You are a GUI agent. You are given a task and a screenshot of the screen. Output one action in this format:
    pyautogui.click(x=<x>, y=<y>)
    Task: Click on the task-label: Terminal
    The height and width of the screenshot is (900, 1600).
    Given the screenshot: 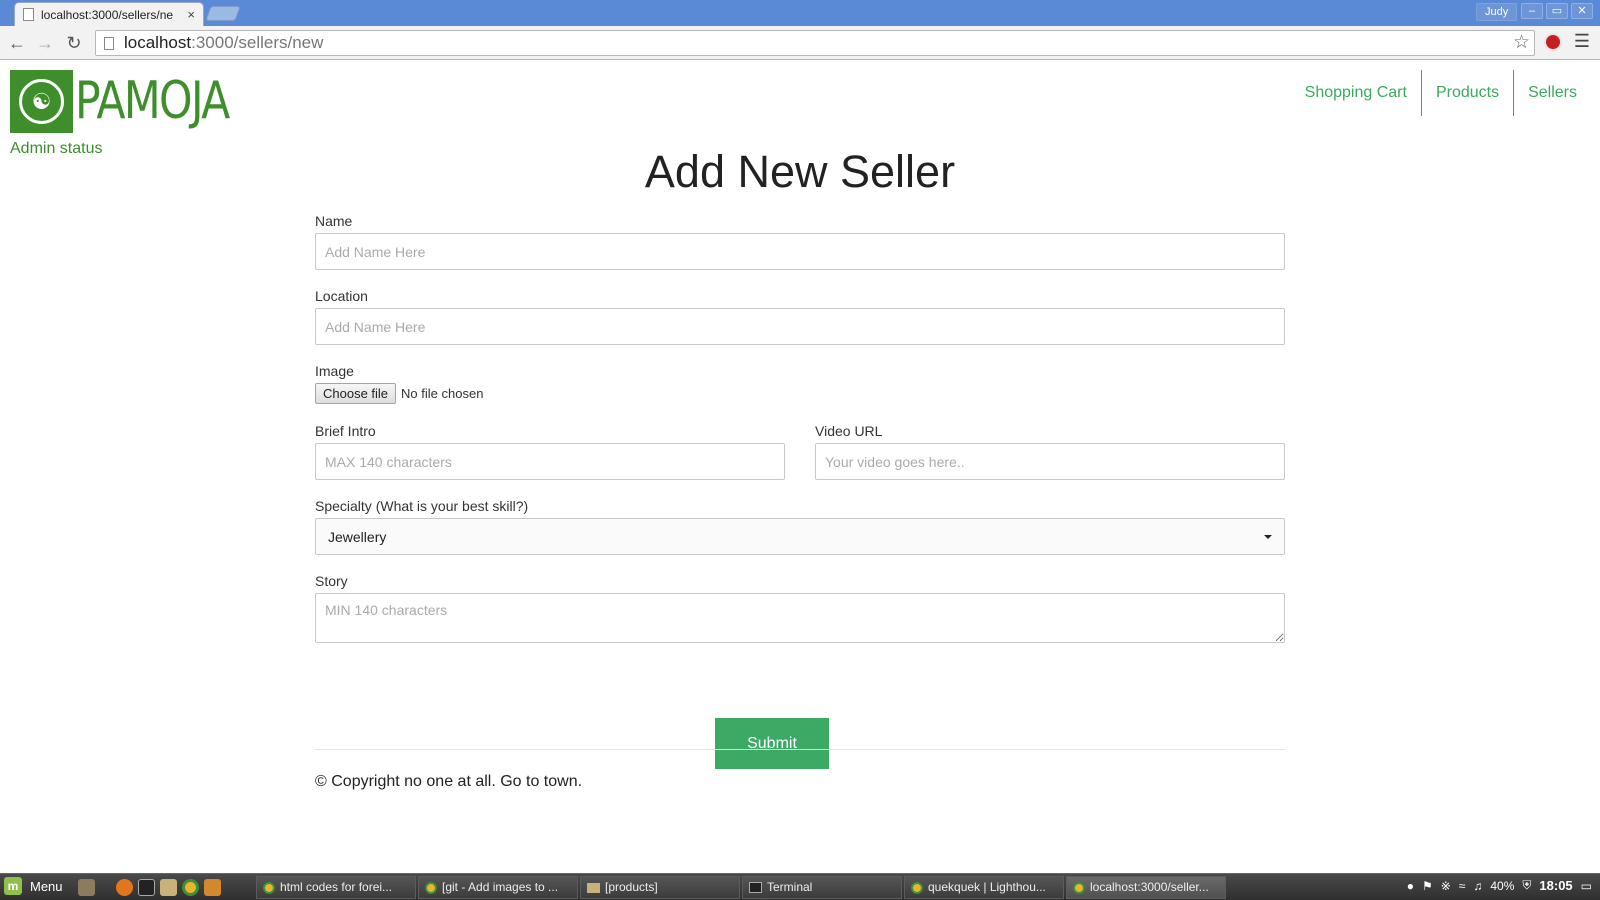 What is the action you would take?
    pyautogui.click(x=790, y=887)
    